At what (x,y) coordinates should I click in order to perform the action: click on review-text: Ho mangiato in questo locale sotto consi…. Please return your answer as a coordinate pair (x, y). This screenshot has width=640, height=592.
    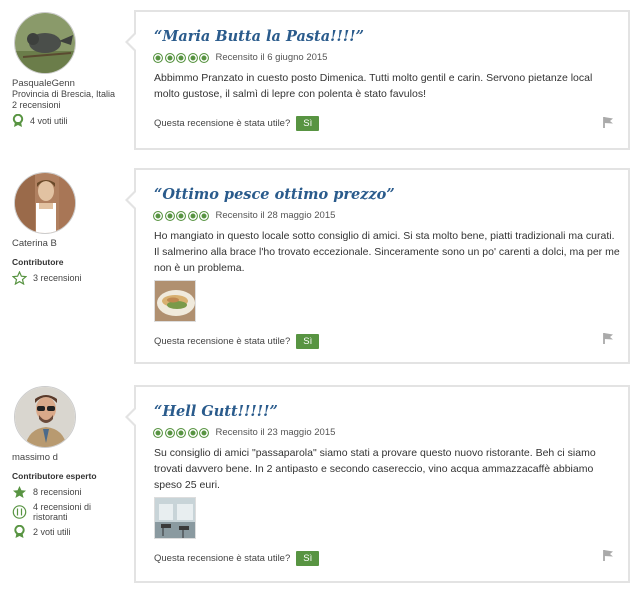
    Looking at the image, I should click on (387, 252).